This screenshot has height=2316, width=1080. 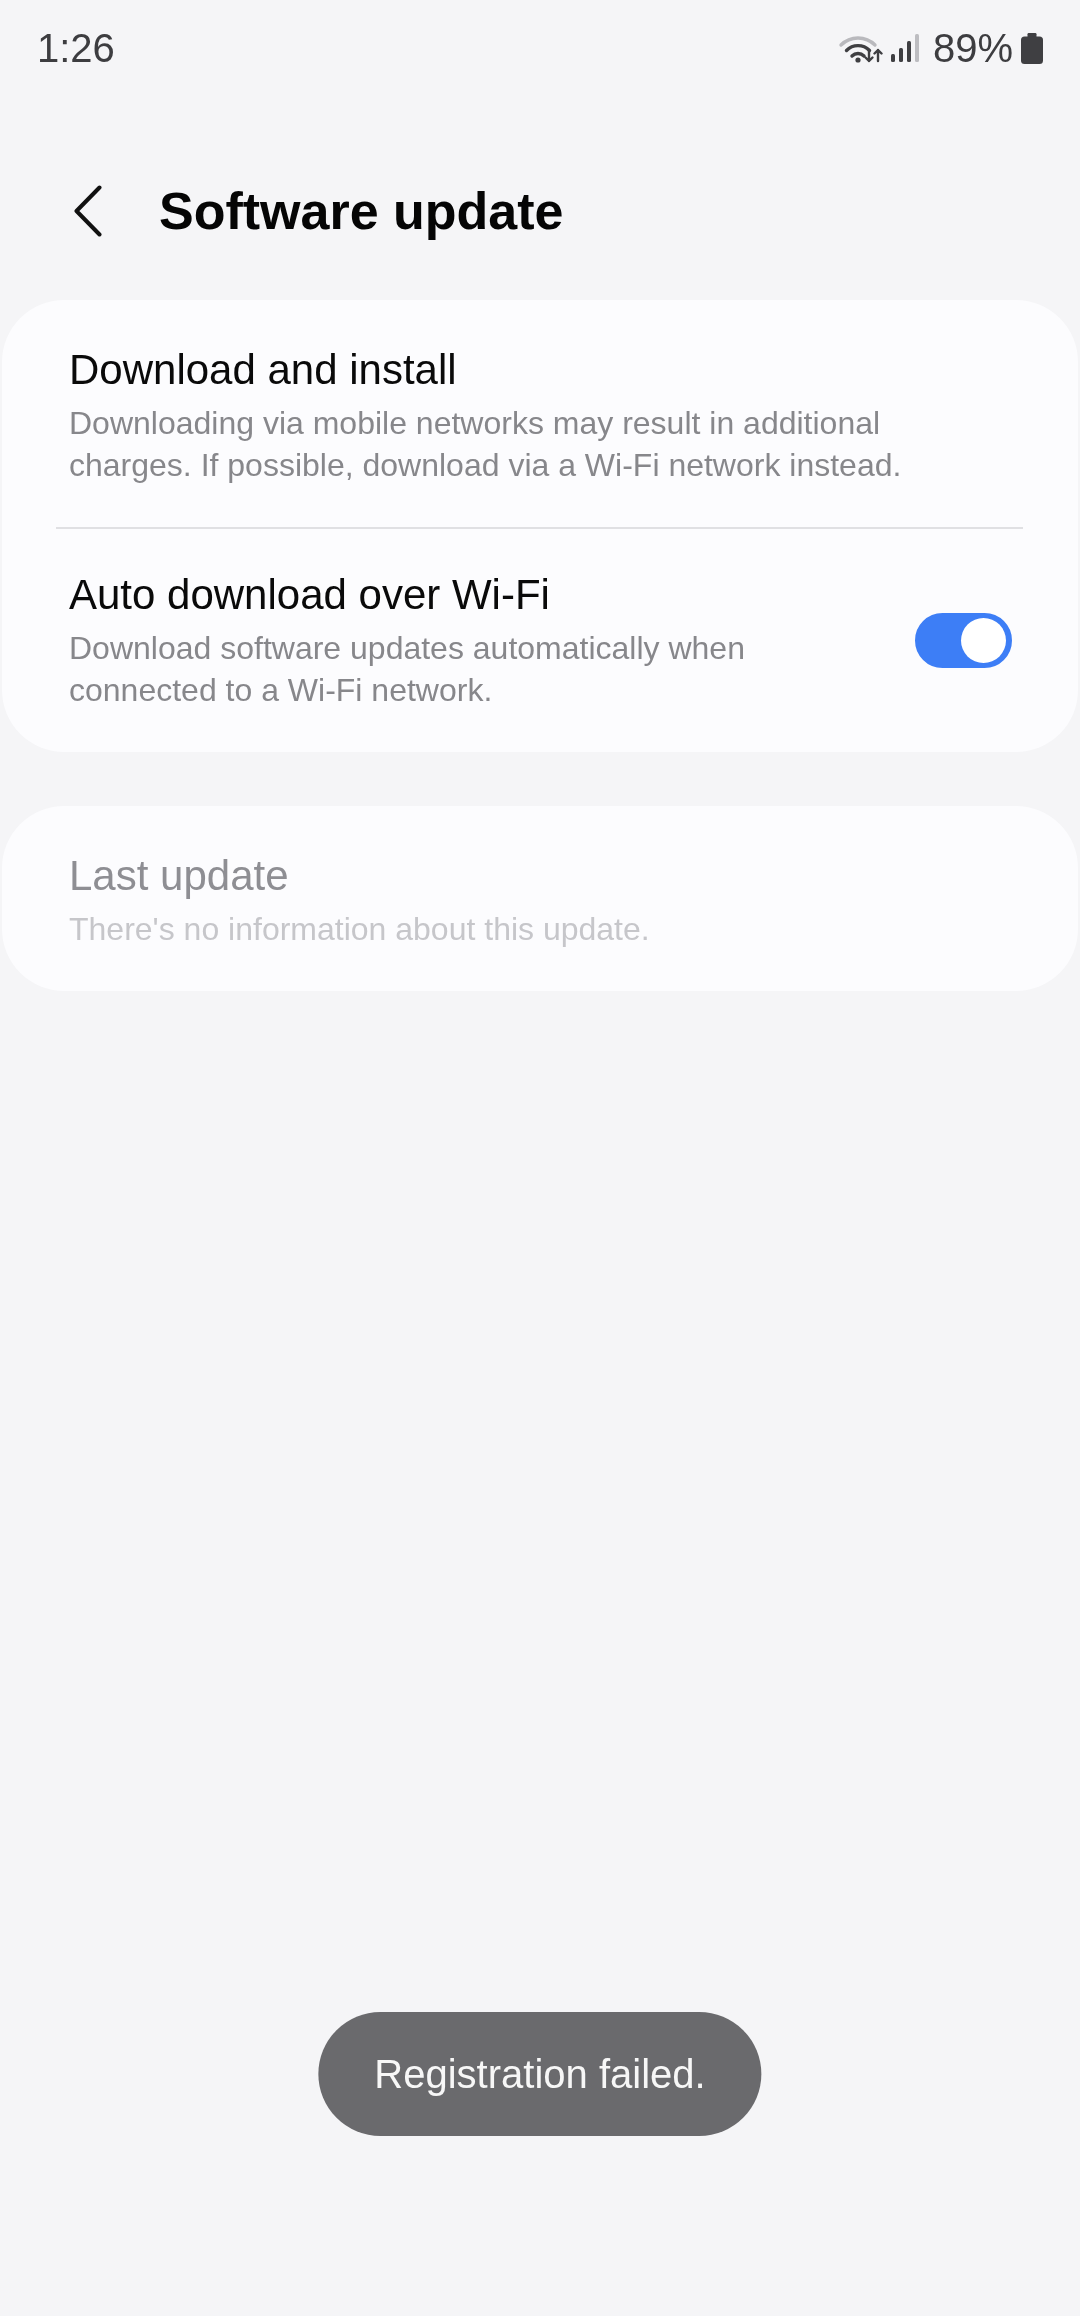 I want to click on setting-title: Auto download over Wi-Fi, so click(x=310, y=595).